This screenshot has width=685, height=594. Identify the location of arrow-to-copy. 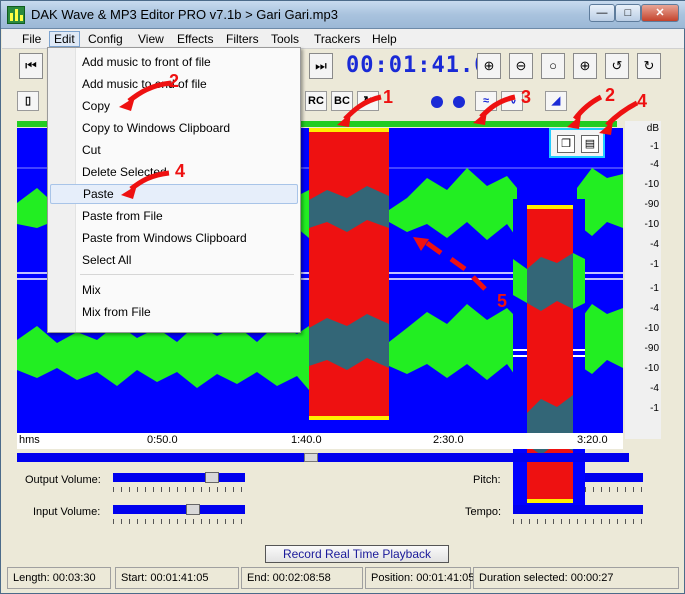
(149, 91).